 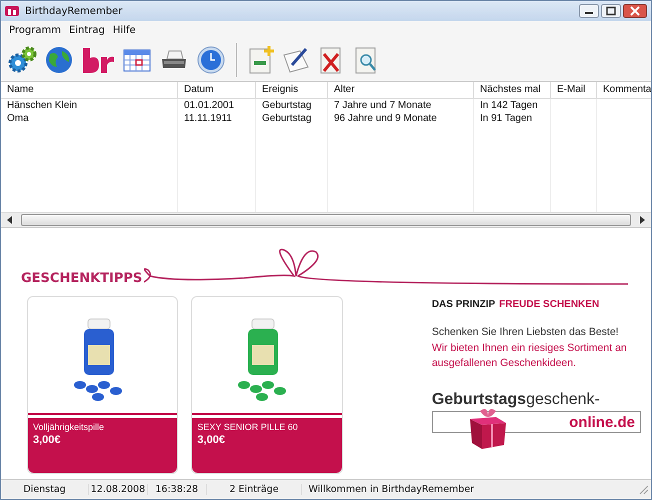 What do you see at coordinates (254, 489) in the screenshot?
I see `status-text: 2 Einträge` at bounding box center [254, 489].